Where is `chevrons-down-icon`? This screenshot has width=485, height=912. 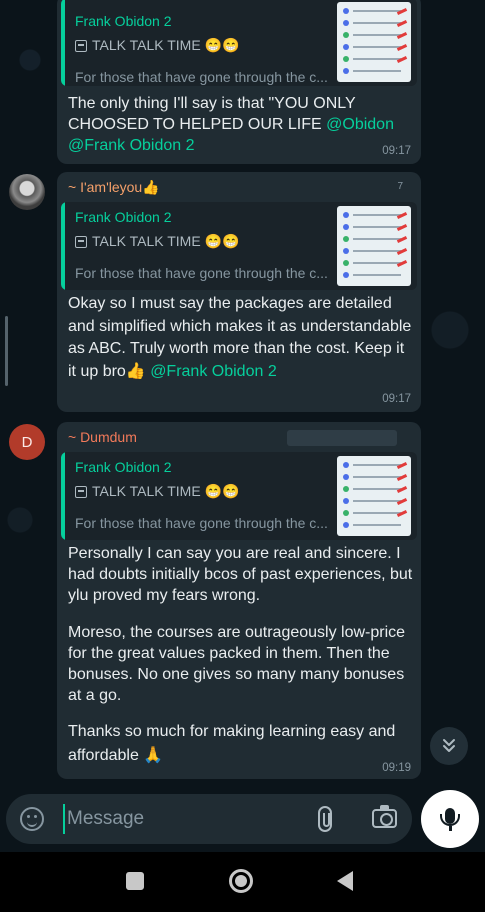 chevrons-down-icon is located at coordinates (449, 745).